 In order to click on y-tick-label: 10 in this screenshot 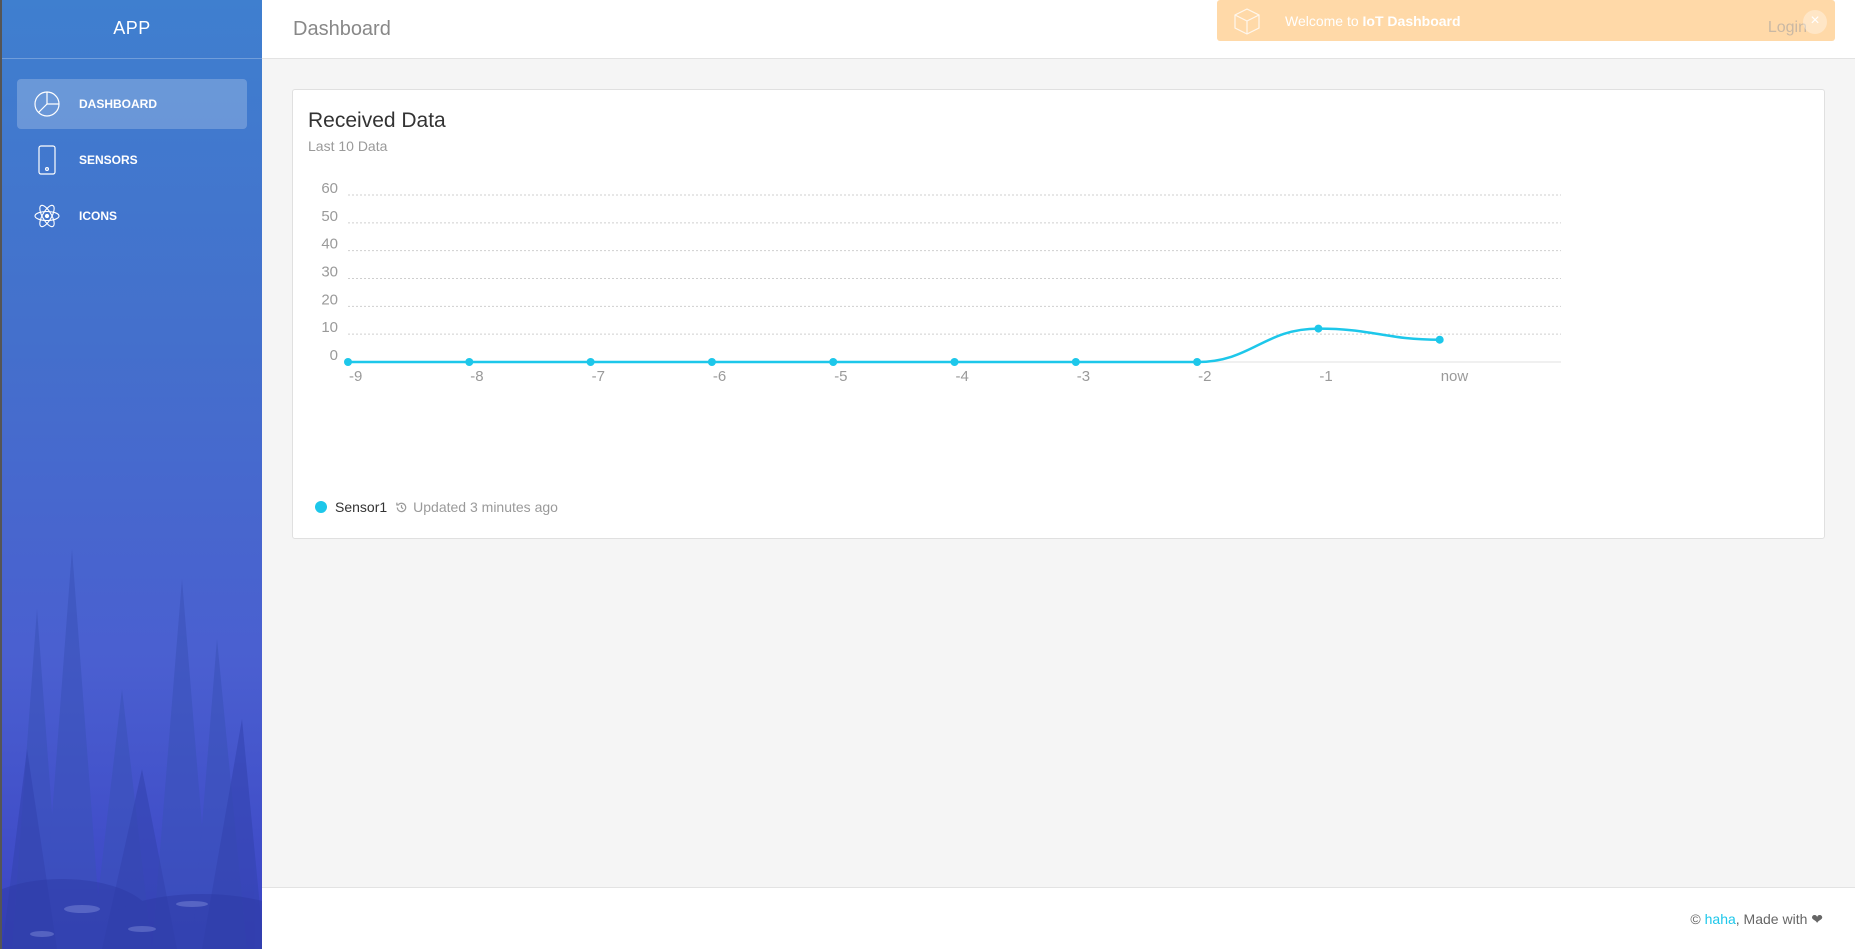, I will do `click(329, 327)`.